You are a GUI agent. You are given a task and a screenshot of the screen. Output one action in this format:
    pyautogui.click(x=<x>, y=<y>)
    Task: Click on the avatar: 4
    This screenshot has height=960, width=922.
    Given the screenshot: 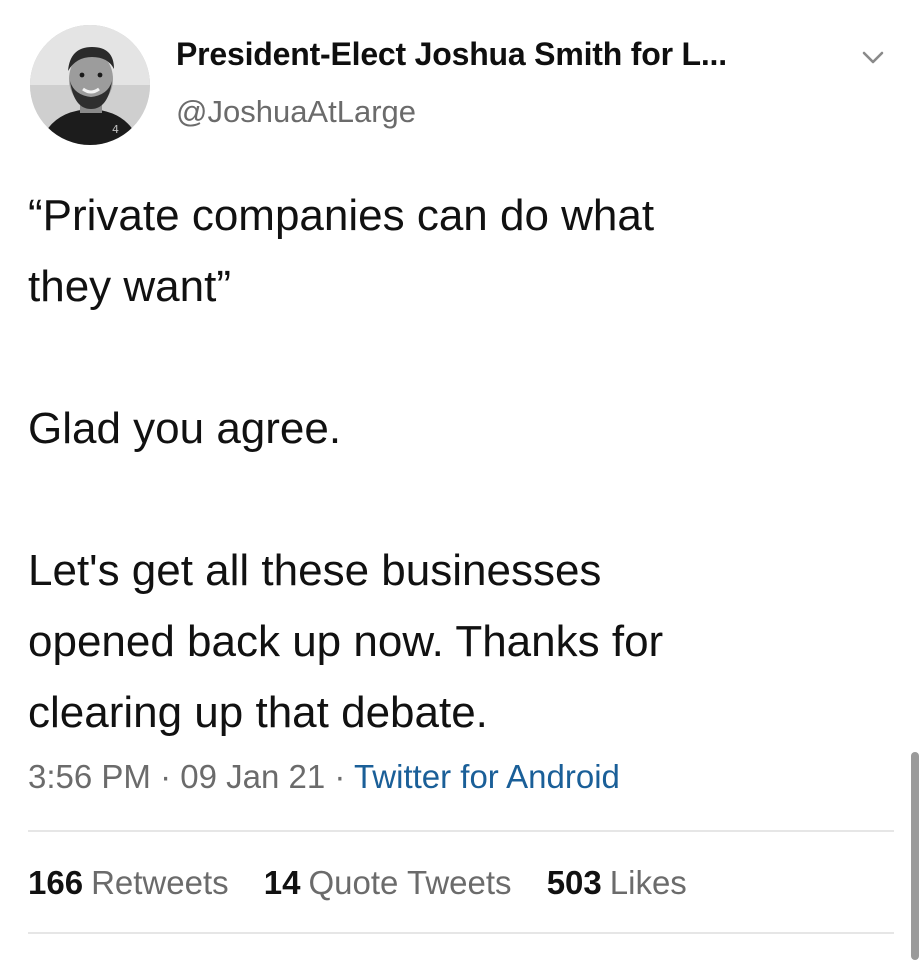 What is the action you would take?
    pyautogui.click(x=90, y=85)
    